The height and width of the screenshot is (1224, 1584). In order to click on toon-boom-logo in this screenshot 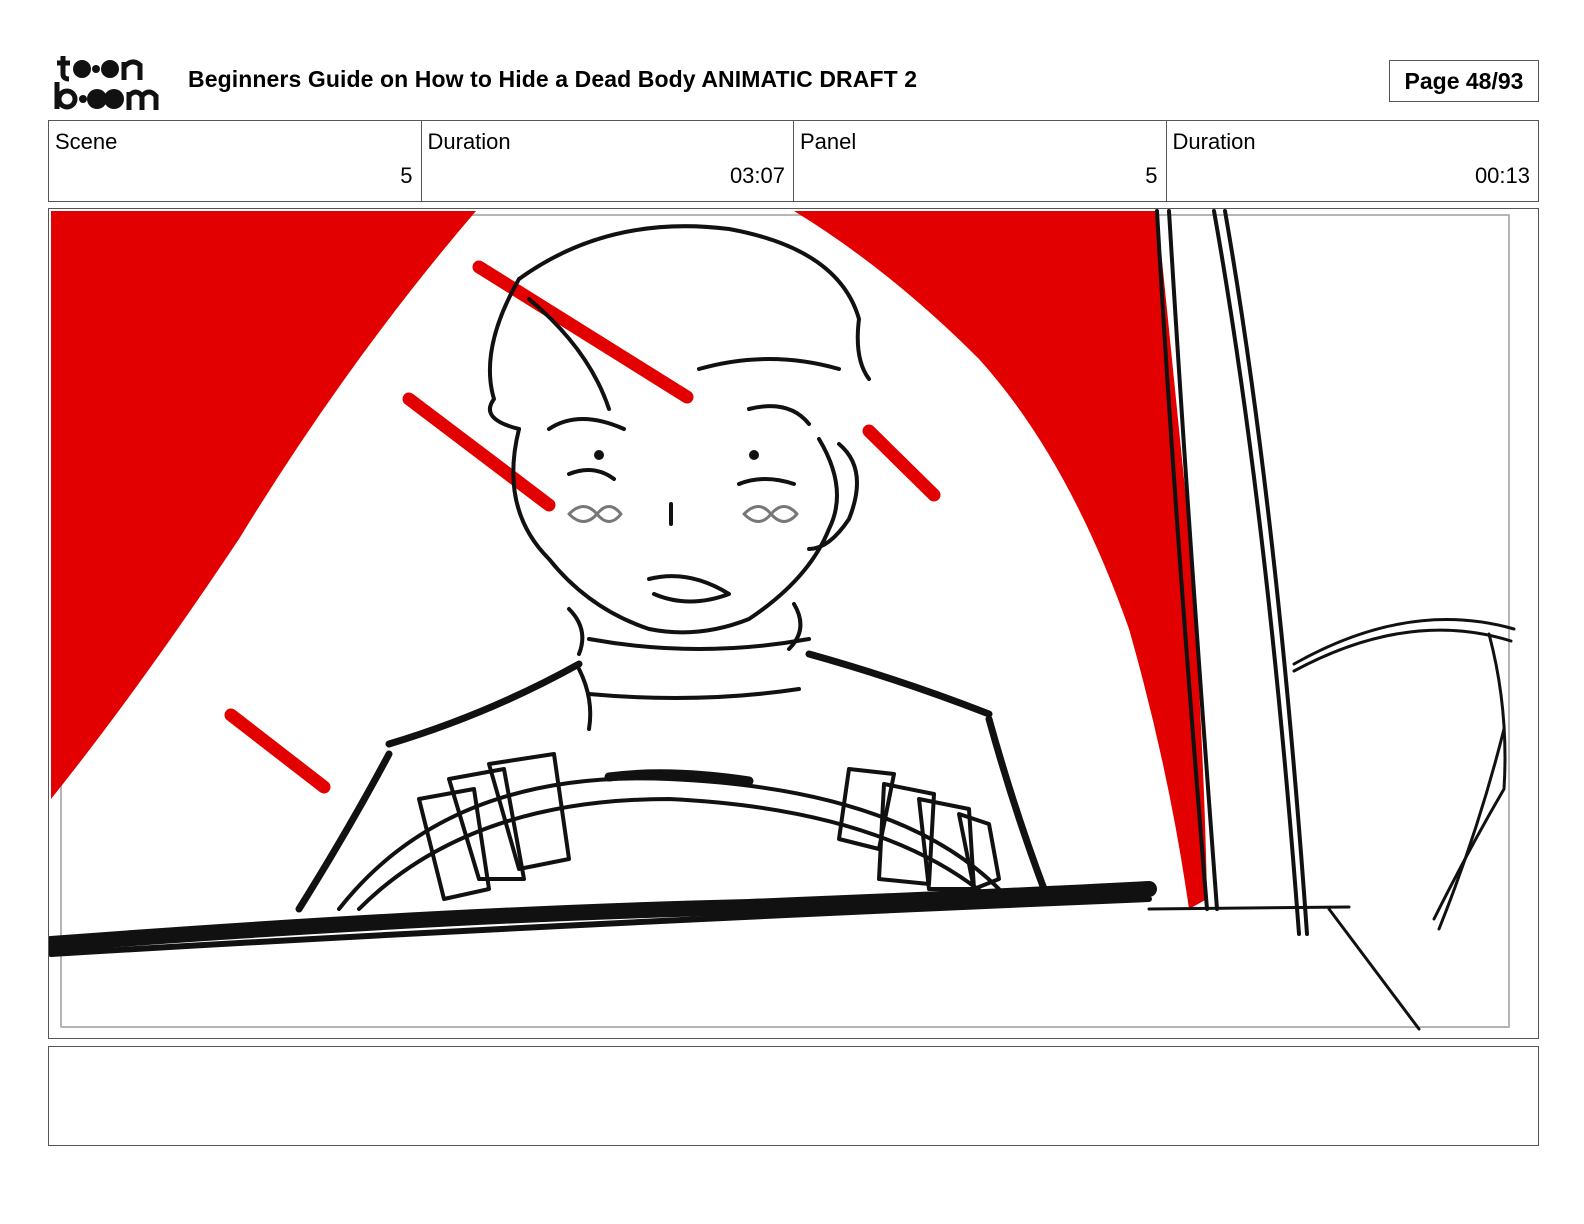, I will do `click(106, 83)`.